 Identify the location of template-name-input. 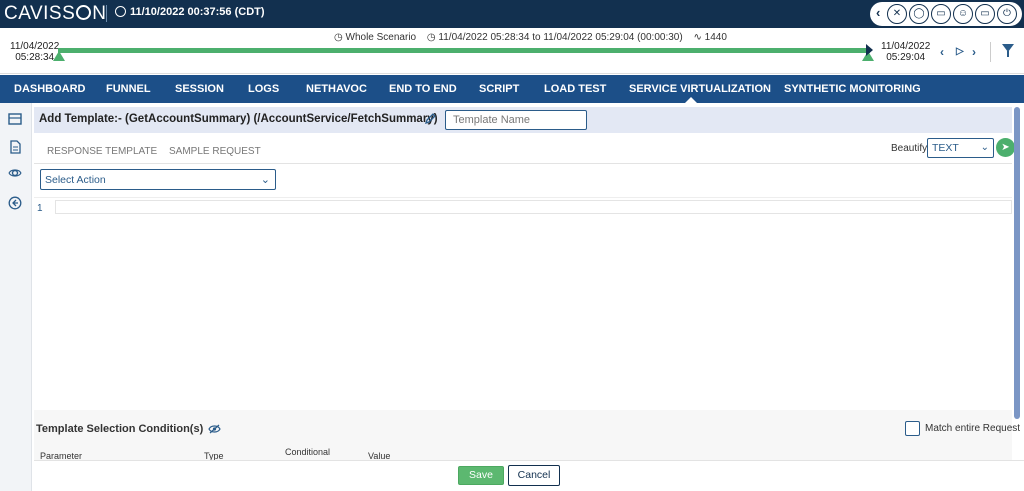
(516, 120).